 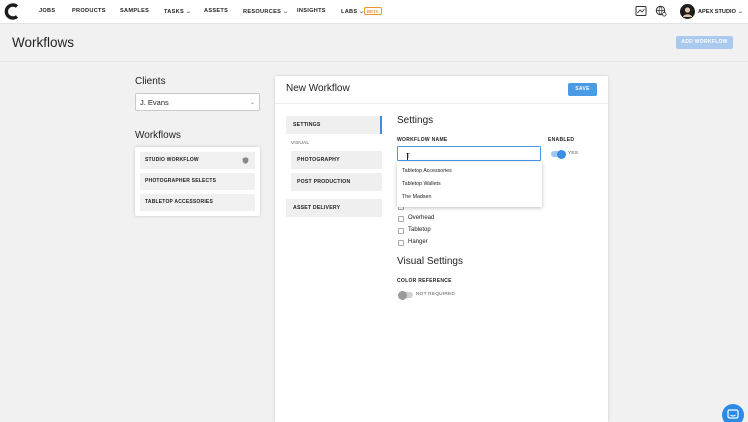 What do you see at coordinates (334, 125) in the screenshot?
I see `tab-settings: SETTINGS` at bounding box center [334, 125].